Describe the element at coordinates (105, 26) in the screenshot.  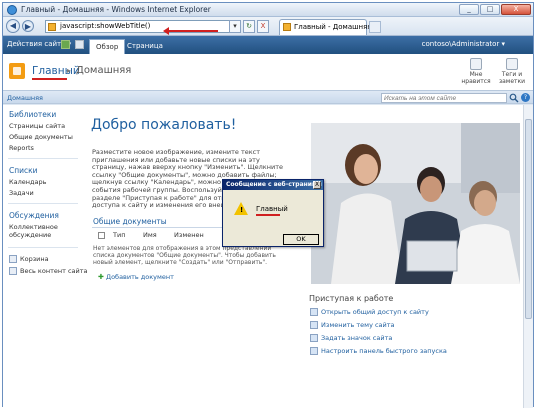
I see `address-url: javascript:showWebTitle()` at that location.